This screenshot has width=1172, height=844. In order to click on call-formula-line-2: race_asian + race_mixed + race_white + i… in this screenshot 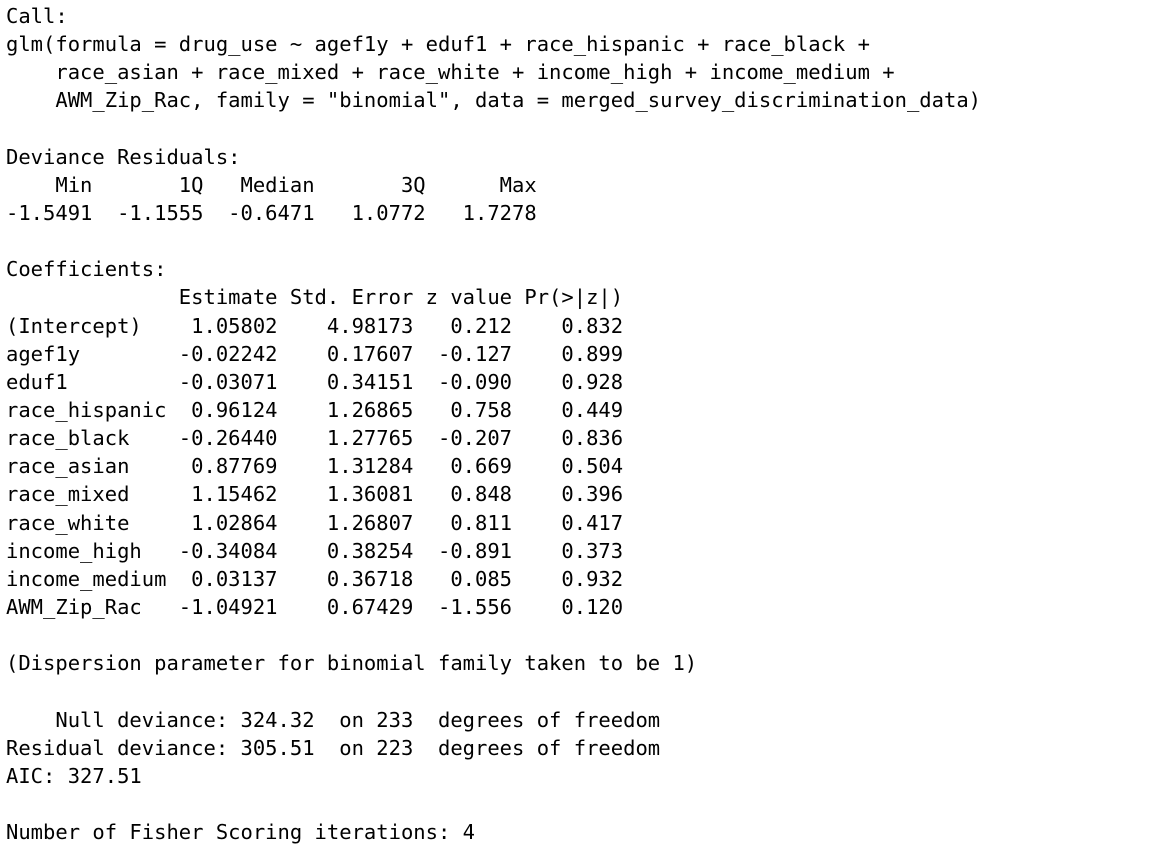, I will do `click(456, 72)`.